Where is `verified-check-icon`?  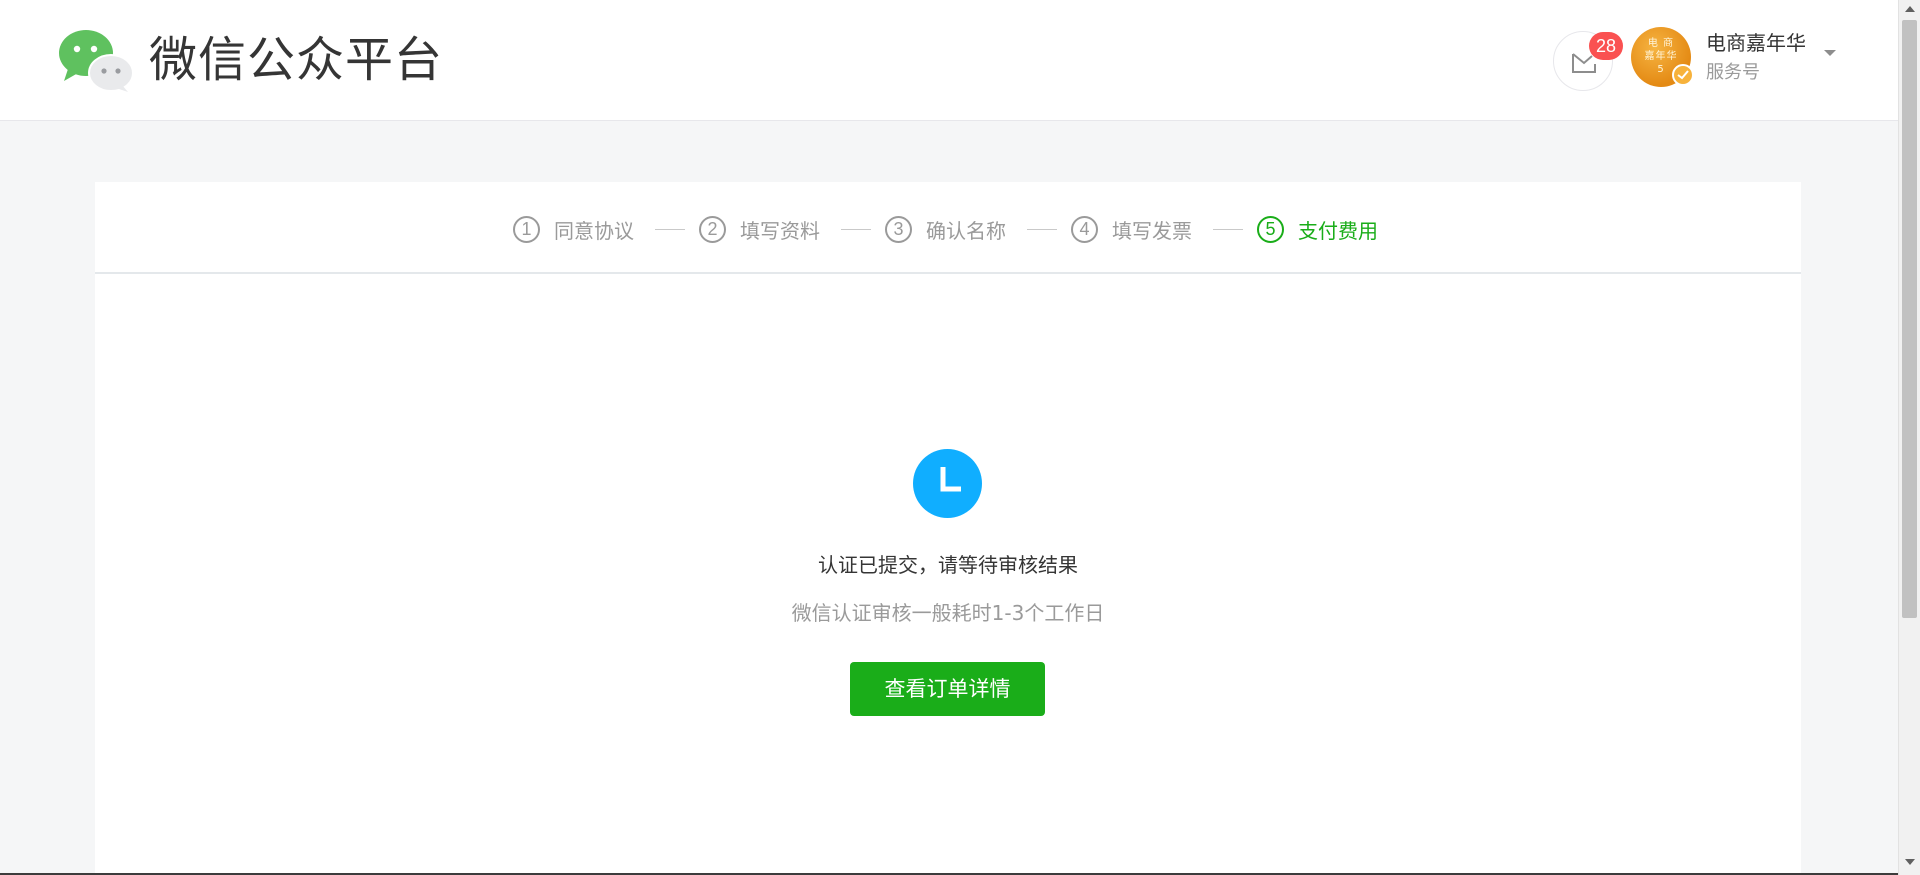 verified-check-icon is located at coordinates (1683, 75).